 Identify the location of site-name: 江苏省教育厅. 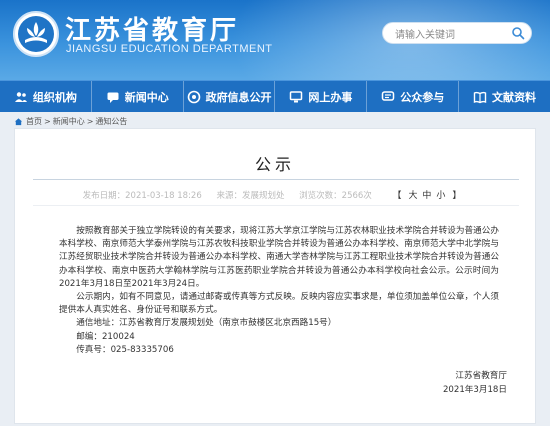
(152, 31).